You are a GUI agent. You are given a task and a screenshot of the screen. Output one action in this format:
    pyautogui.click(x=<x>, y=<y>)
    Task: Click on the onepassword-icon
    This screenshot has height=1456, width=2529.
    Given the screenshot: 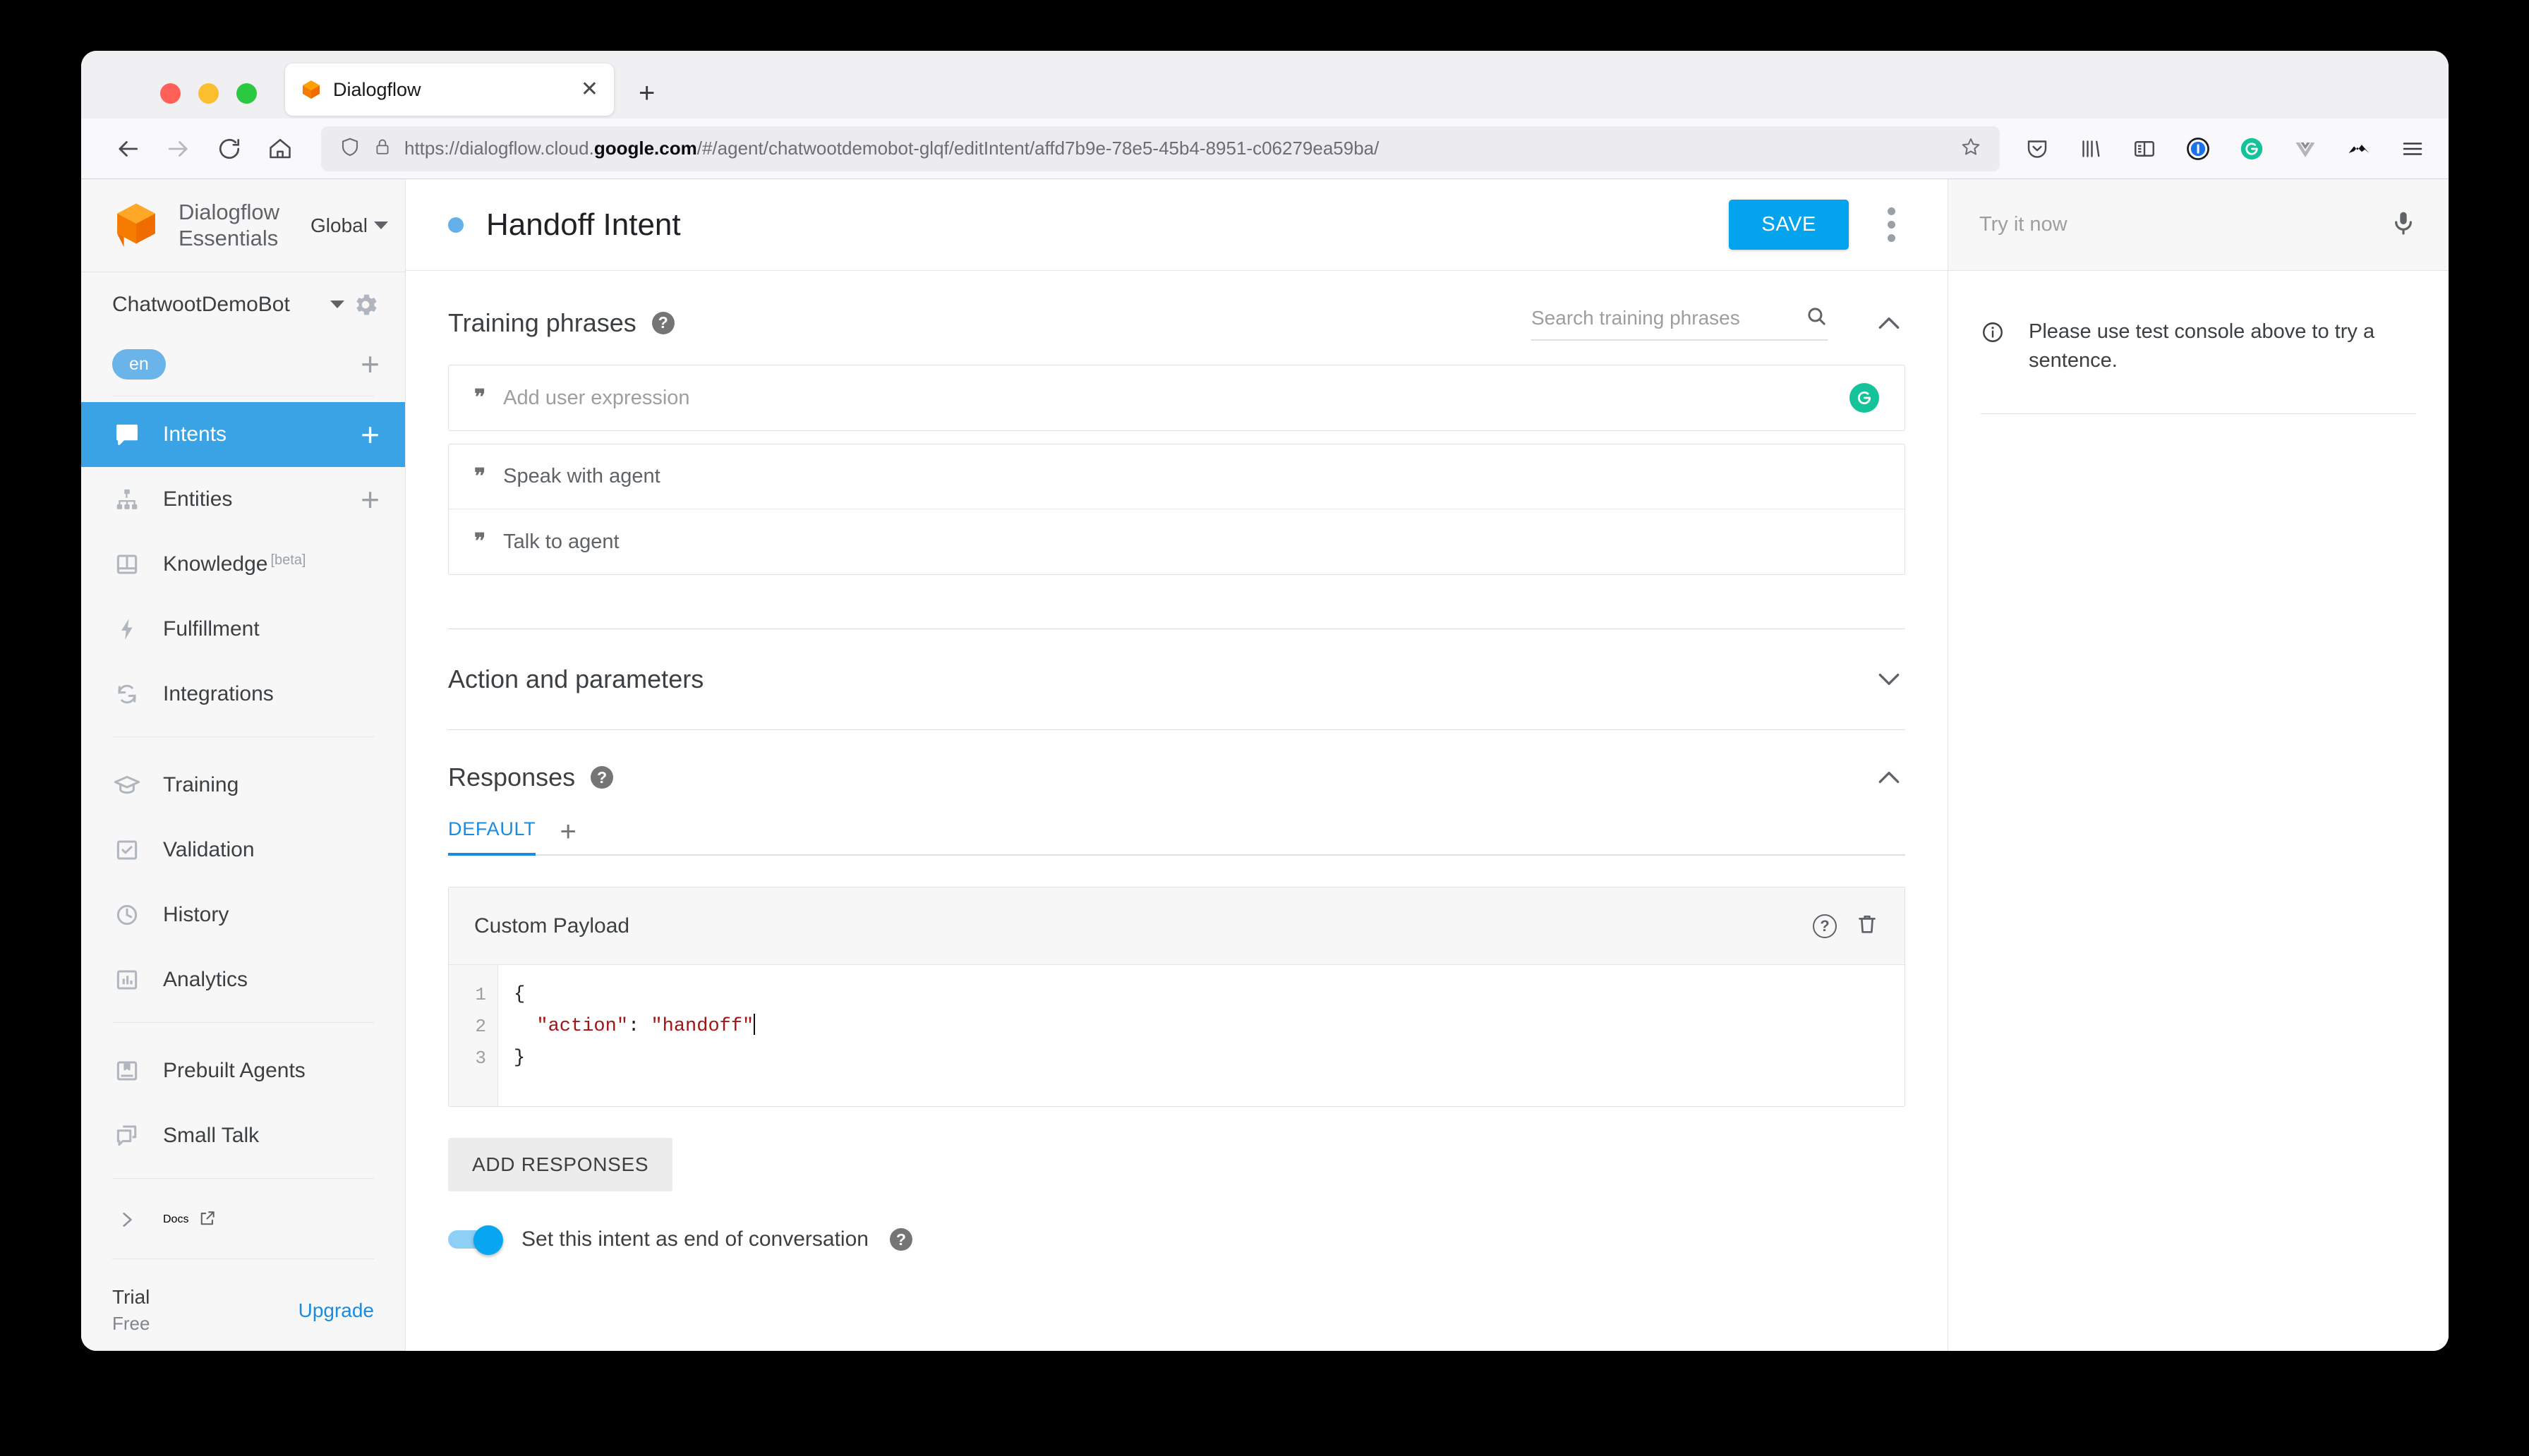 What is the action you would take?
    pyautogui.click(x=2198, y=149)
    